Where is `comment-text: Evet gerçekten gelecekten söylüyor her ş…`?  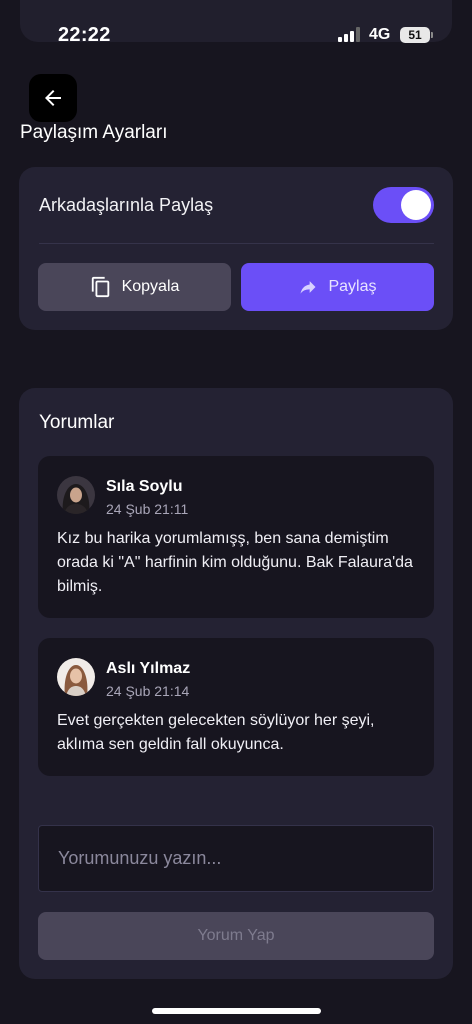 comment-text: Evet gerçekten gelecekten söylüyor her ş… is located at coordinates (216, 732).